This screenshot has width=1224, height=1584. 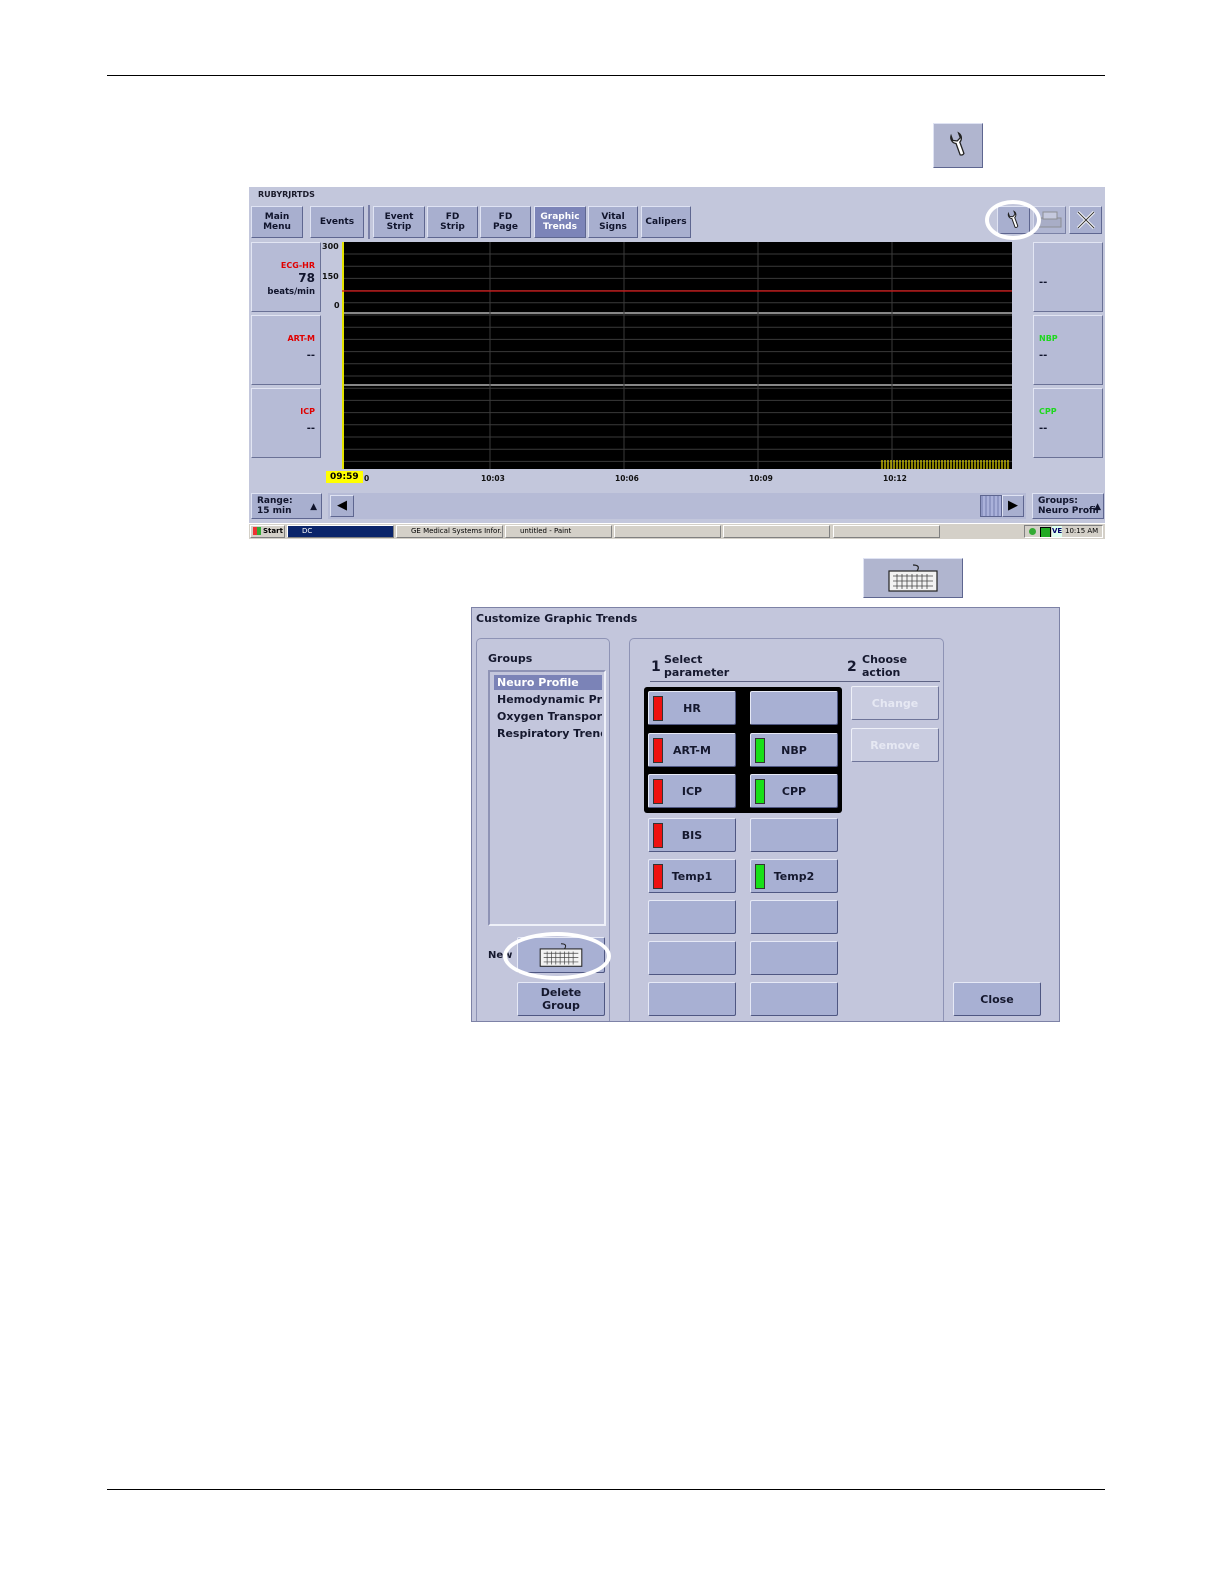 I want to click on param-button-cpp: CPP, so click(x=794, y=791).